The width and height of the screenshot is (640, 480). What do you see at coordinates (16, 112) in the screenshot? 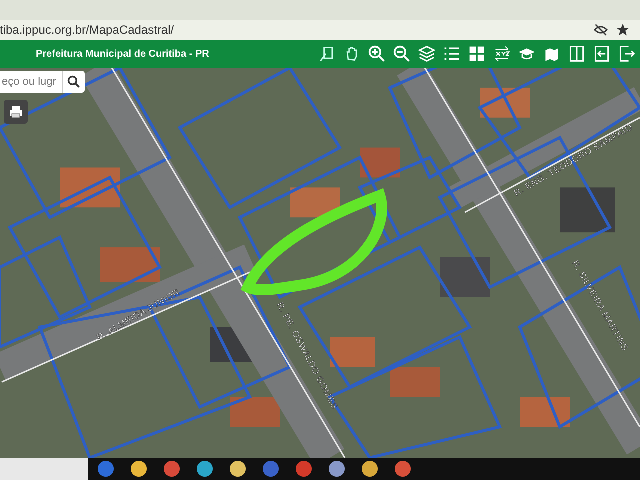
I see `printer-icon` at bounding box center [16, 112].